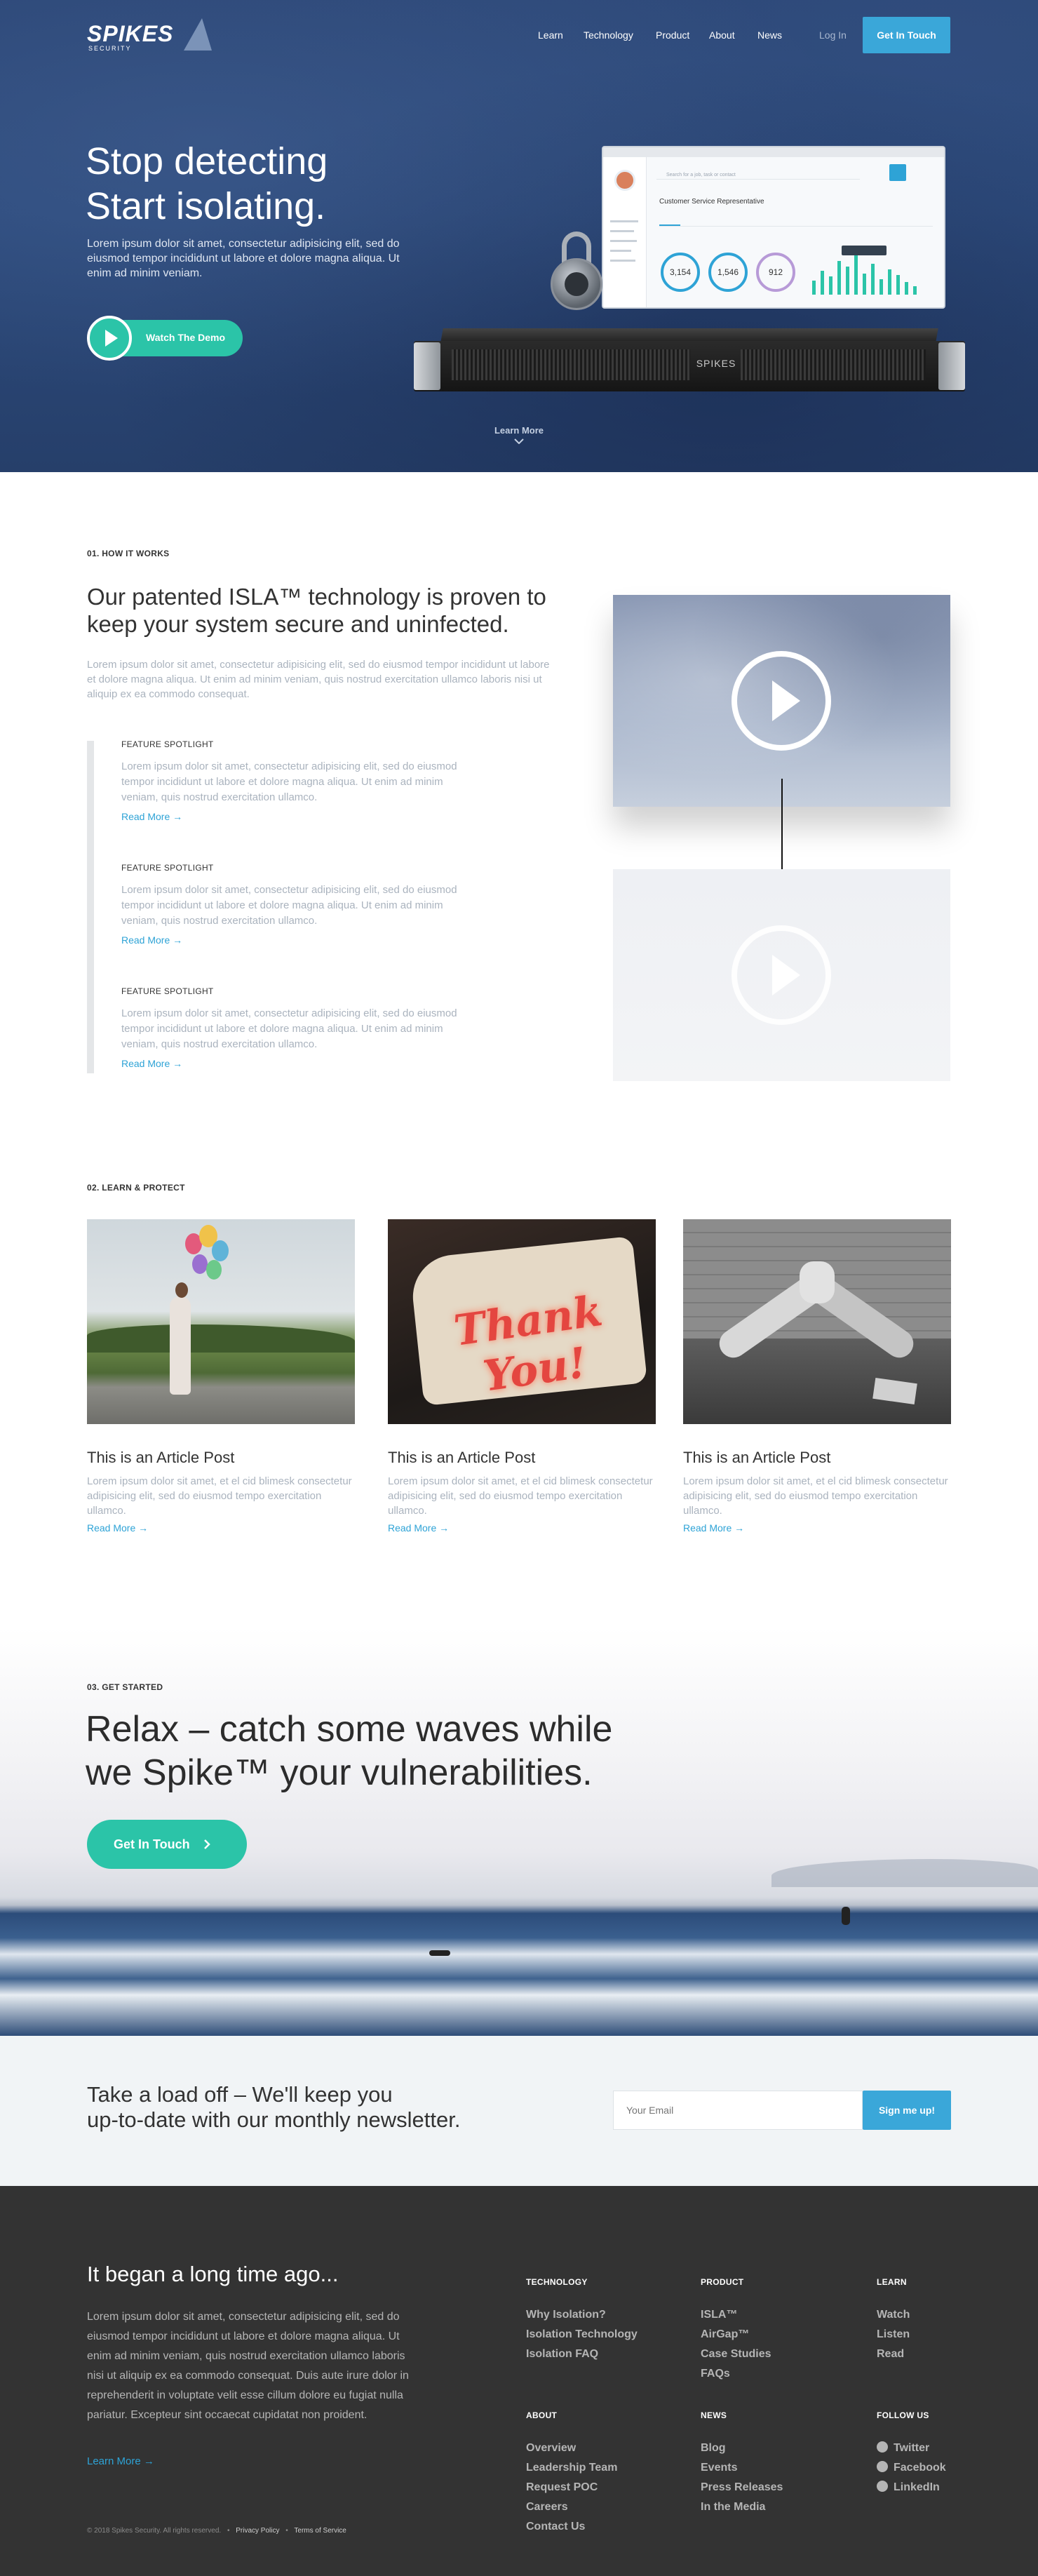 The height and width of the screenshot is (2576, 1038). What do you see at coordinates (778, 2487) in the screenshot?
I see `footer-link: Press Releases` at bounding box center [778, 2487].